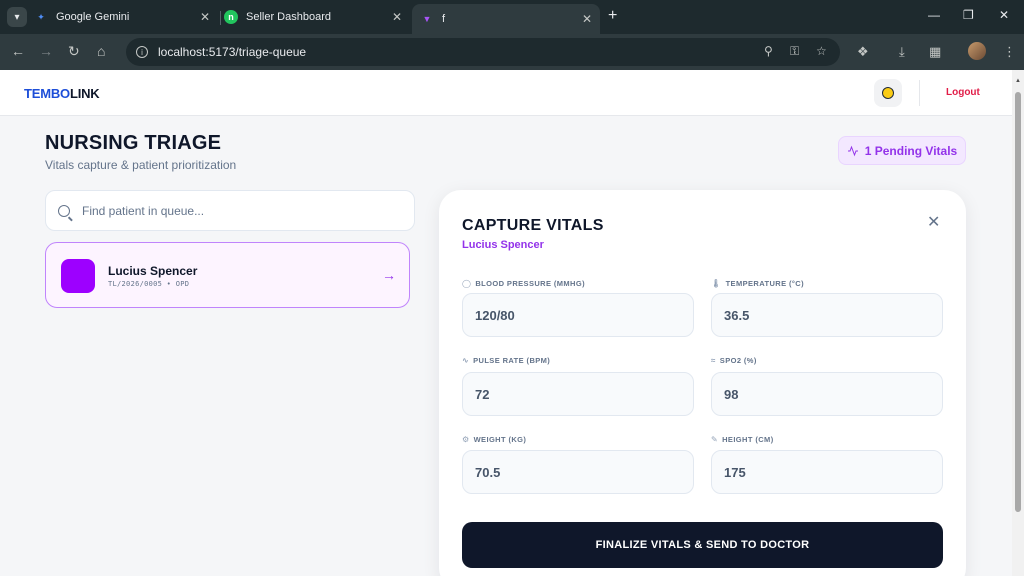 This screenshot has height=576, width=1024. What do you see at coordinates (467, 283) in the screenshot?
I see `gauge-icon: ◯` at bounding box center [467, 283].